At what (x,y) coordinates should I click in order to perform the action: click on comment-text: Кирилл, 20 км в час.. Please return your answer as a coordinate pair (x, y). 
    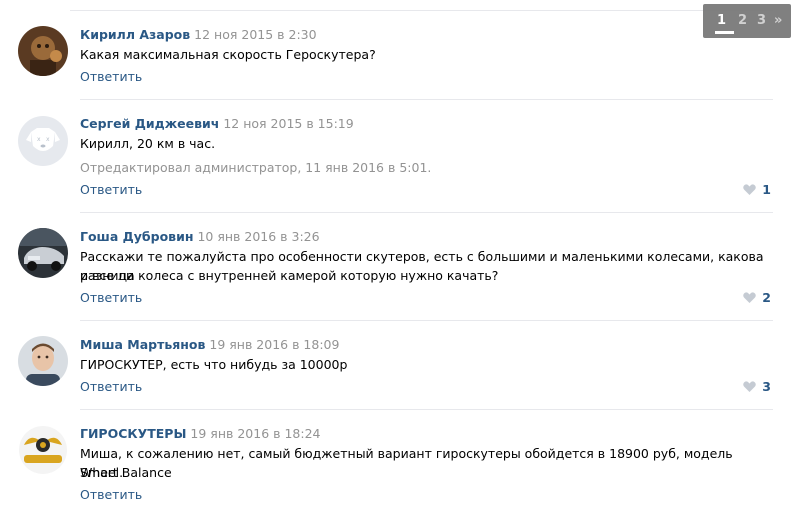
    Looking at the image, I should click on (148, 143).